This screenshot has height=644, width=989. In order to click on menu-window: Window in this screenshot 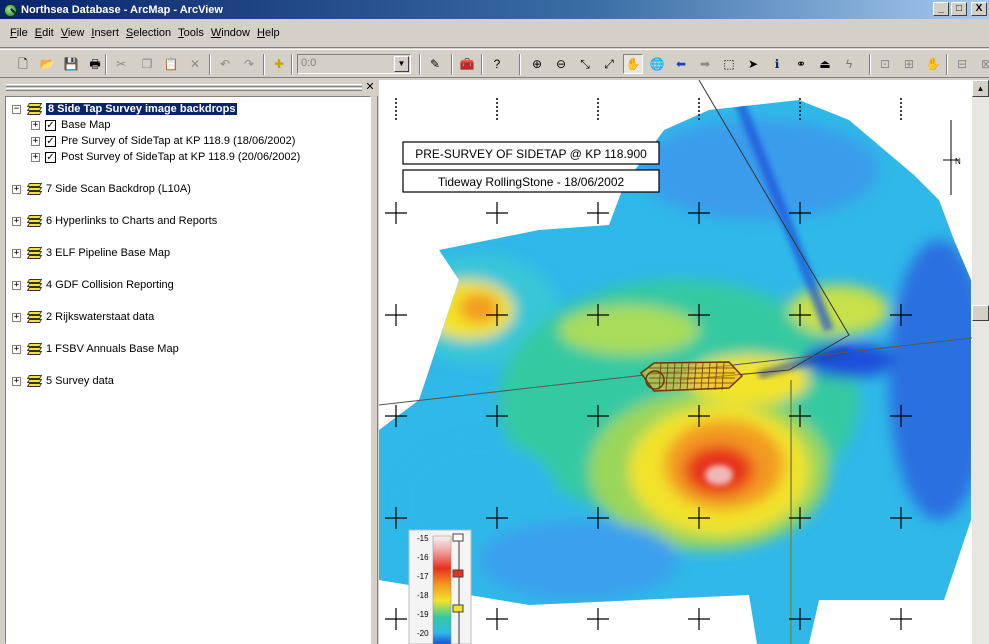, I will do `click(230, 33)`.